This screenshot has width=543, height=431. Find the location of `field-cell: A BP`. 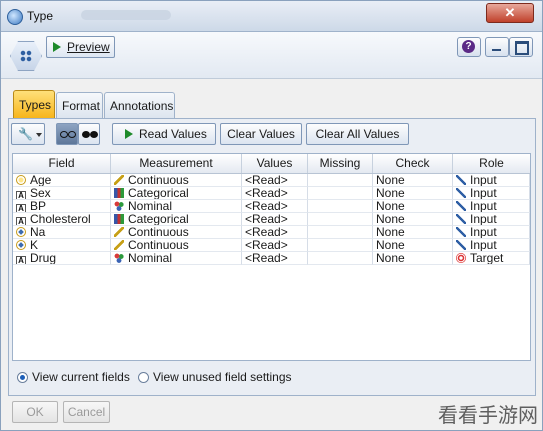

field-cell: A BP is located at coordinates (62, 206).